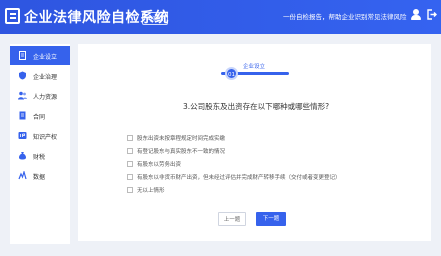 The width and height of the screenshot is (441, 256). Describe the element at coordinates (220, 17) in the screenshot. I see `app-header: 企业法律风险自检系统 内测版 一份自检报告，帮助企业识别常见法律风险` at that location.